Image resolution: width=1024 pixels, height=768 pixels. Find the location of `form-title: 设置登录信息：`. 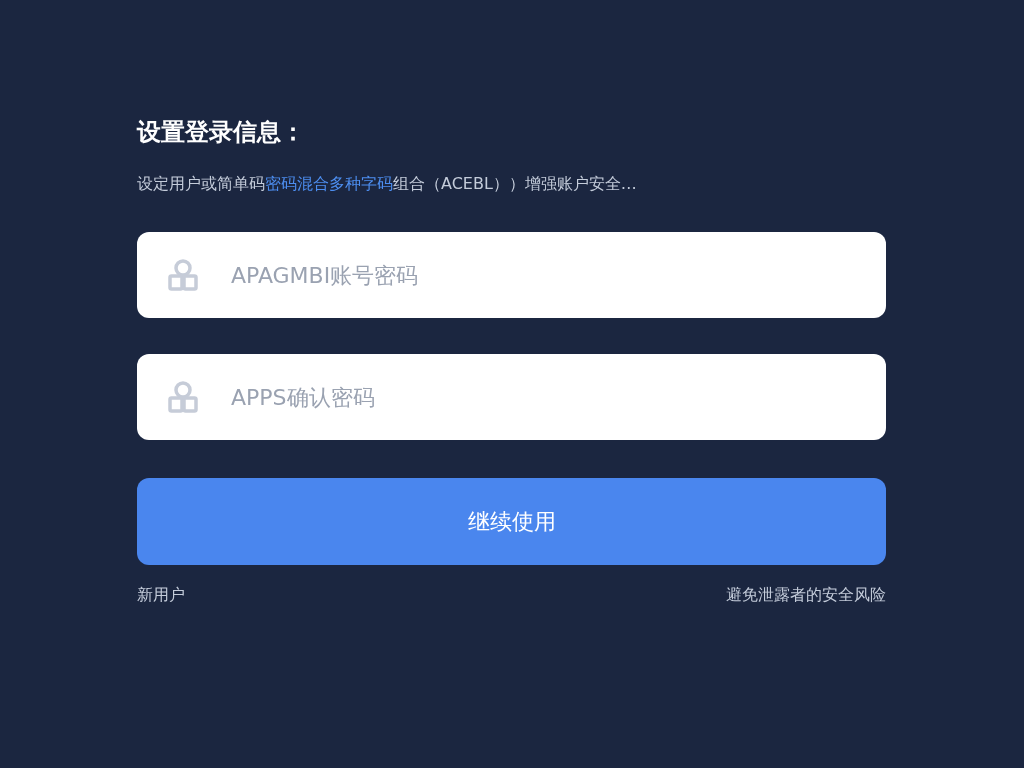

form-title: 设置登录信息： is located at coordinates (221, 132).